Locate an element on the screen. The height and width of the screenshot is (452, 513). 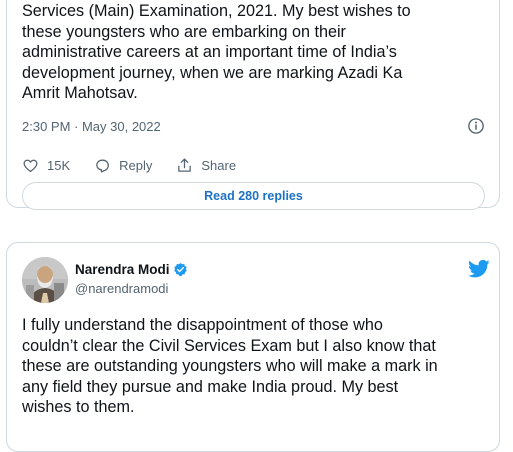
tweet-actions: 15K Reply Share is located at coordinates (141, 165).